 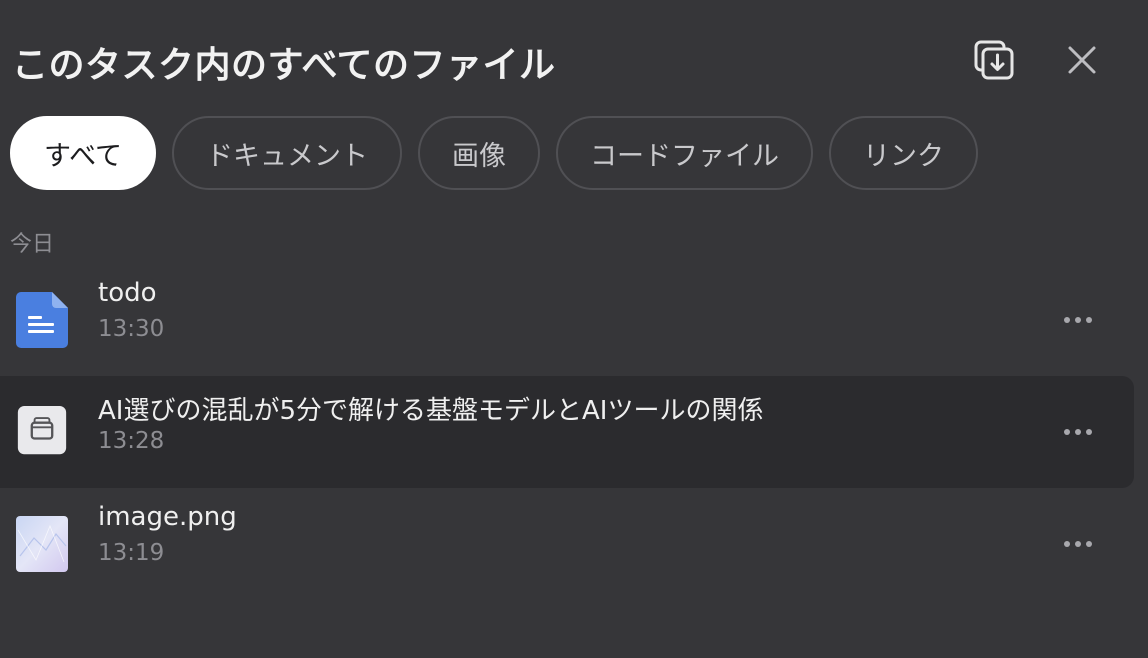 I want to click on filter-all: すべて, so click(x=83, y=153).